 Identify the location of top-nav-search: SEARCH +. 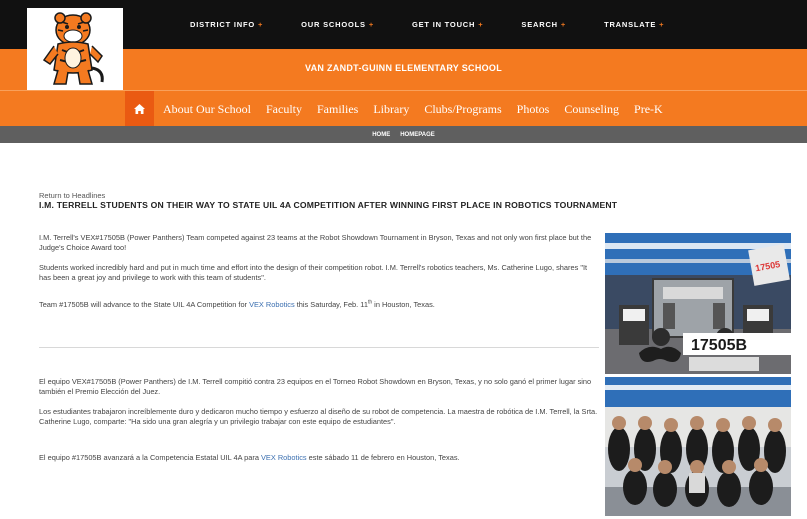
(543, 24).